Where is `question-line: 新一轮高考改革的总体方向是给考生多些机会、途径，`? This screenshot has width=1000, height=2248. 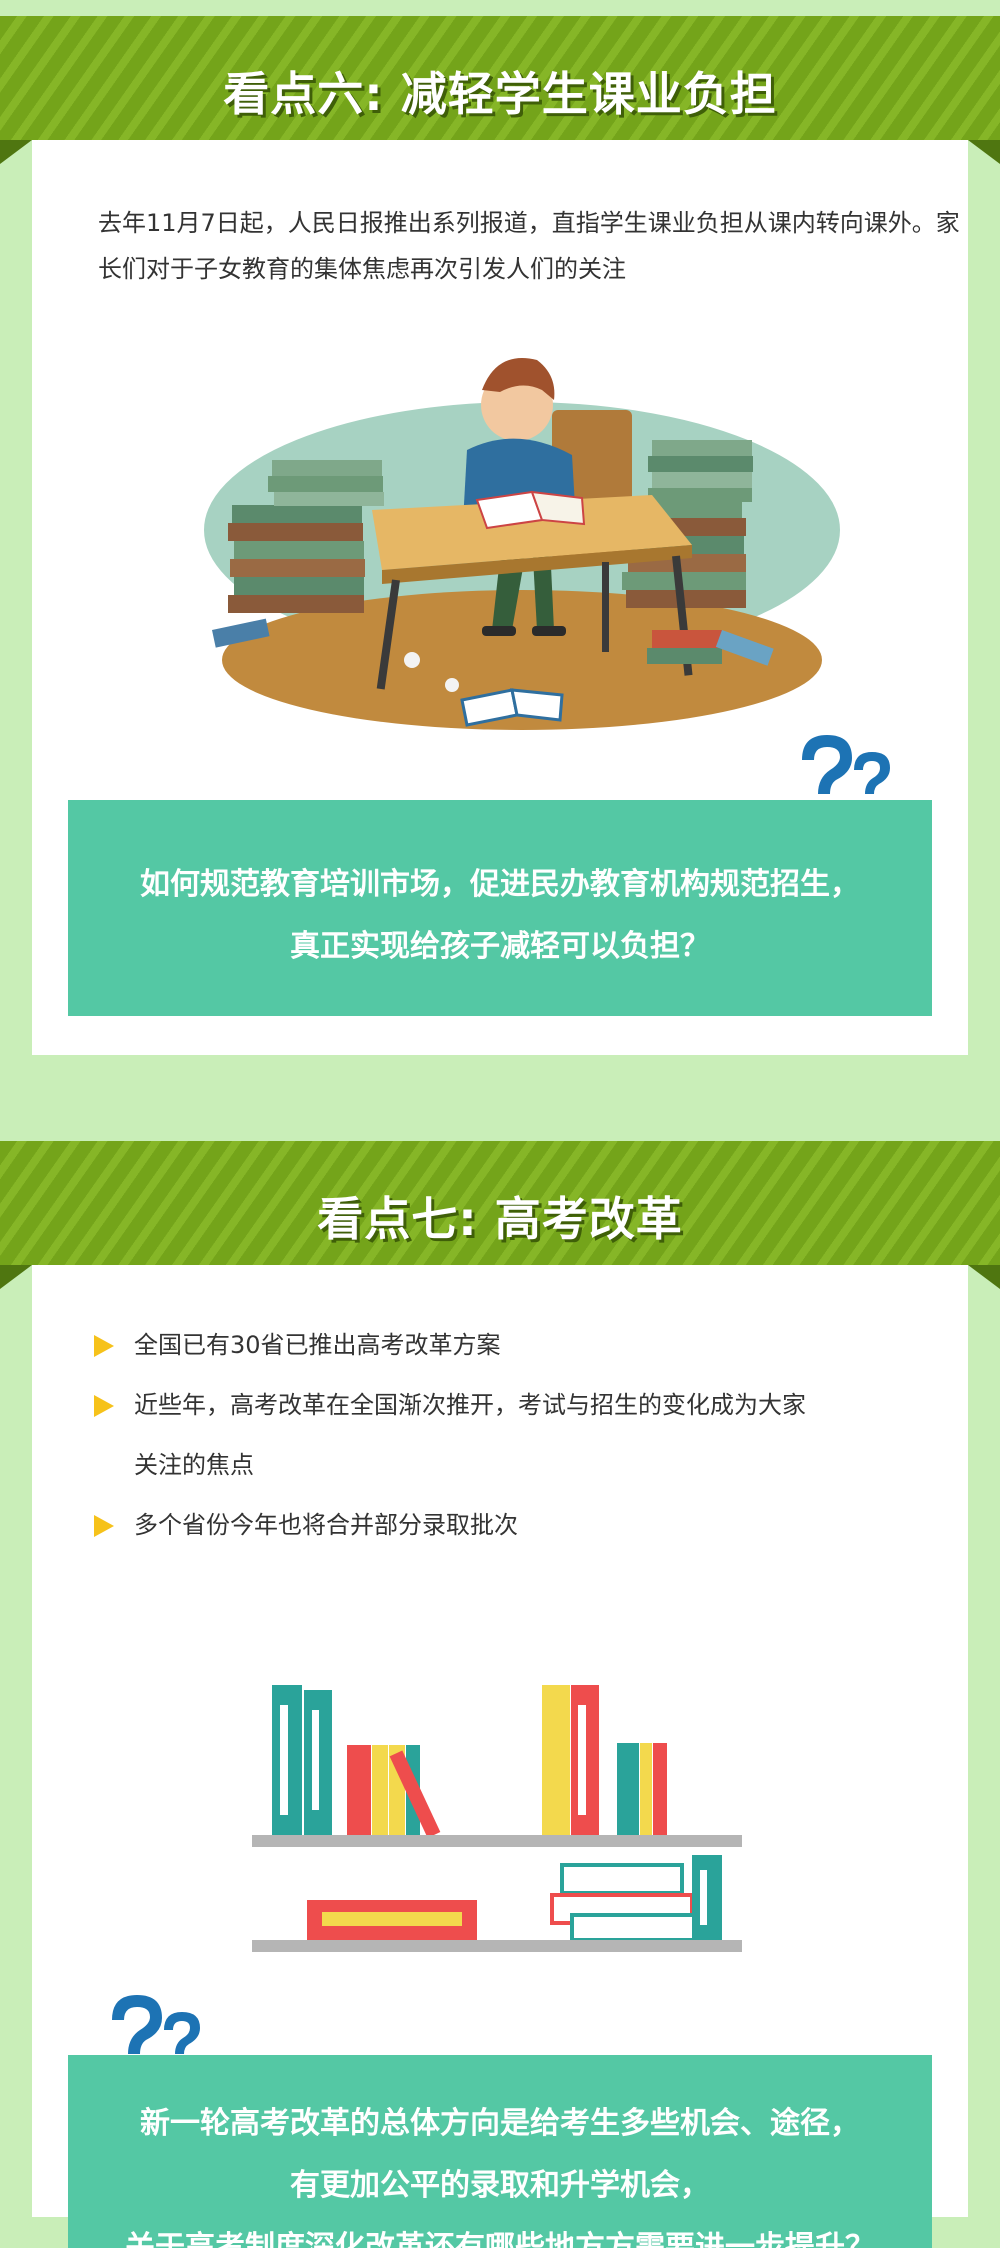 question-line: 新一轮高考改革的总体方向是给考生多些机会、途径， is located at coordinates (500, 2123).